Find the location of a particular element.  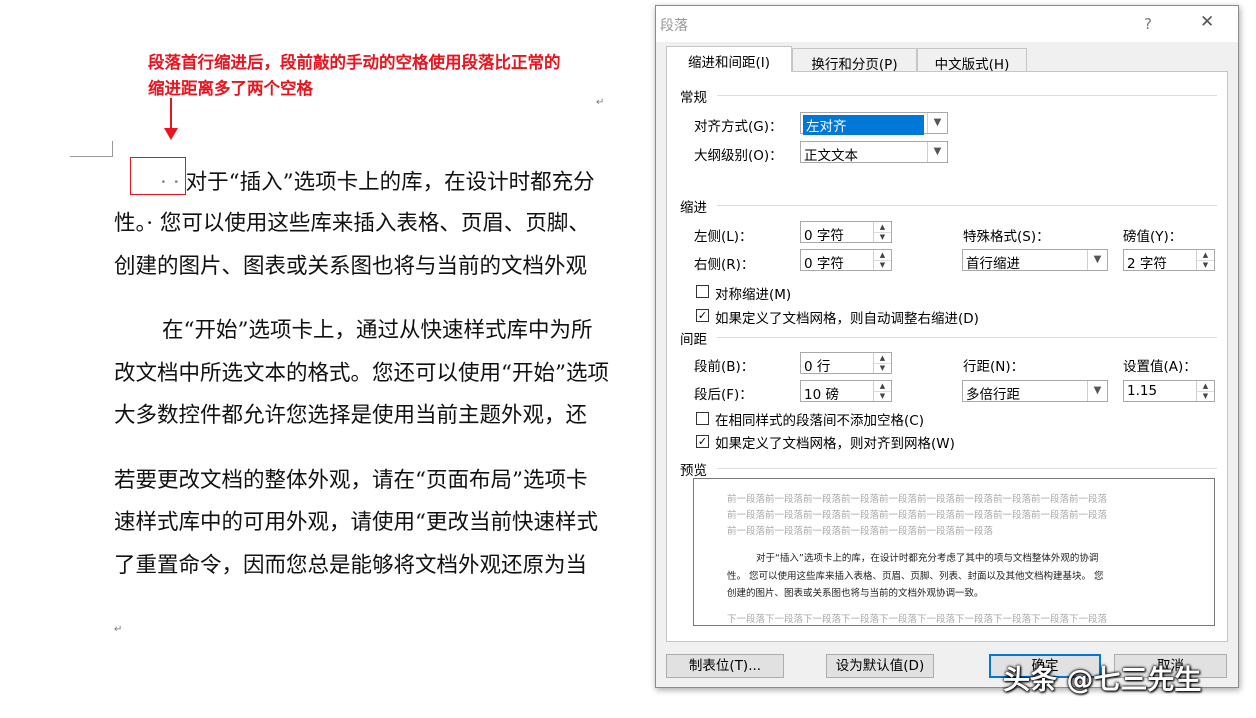

auto-adjust-indent-label: 如果定义了文档网格，则自动调整右缩进(D) is located at coordinates (847, 317).